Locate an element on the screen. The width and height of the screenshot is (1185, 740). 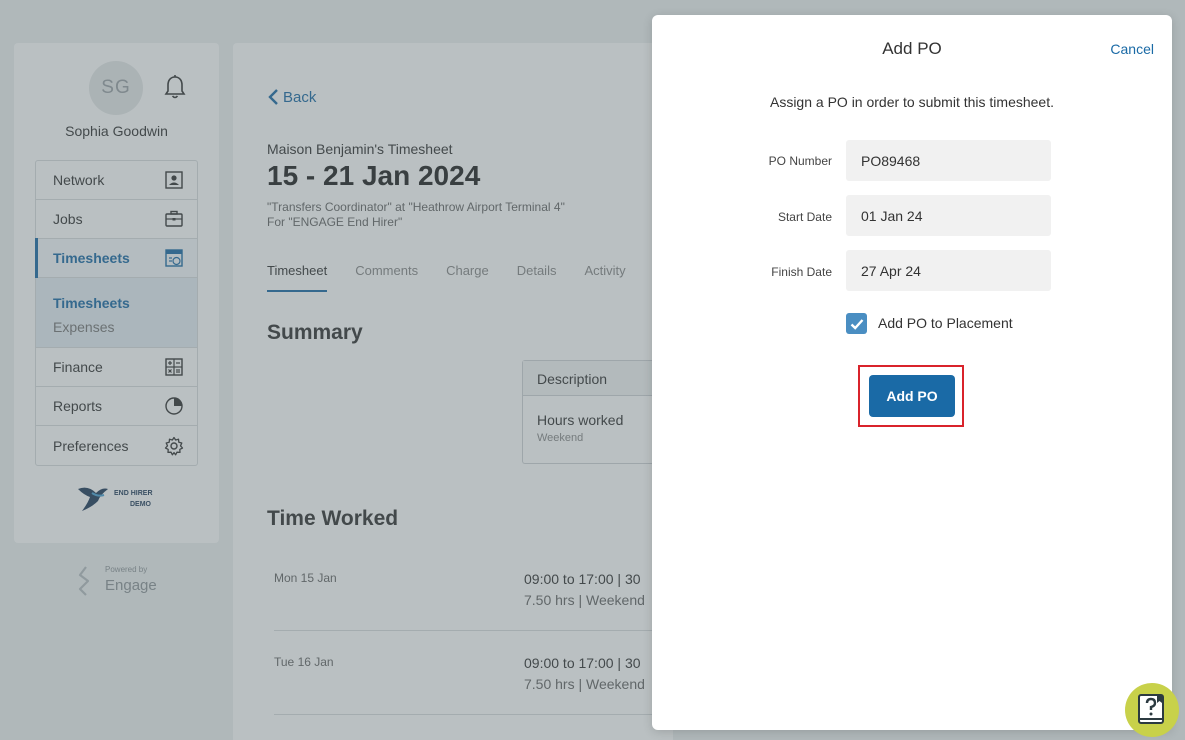
po-number-input is located at coordinates (948, 160).